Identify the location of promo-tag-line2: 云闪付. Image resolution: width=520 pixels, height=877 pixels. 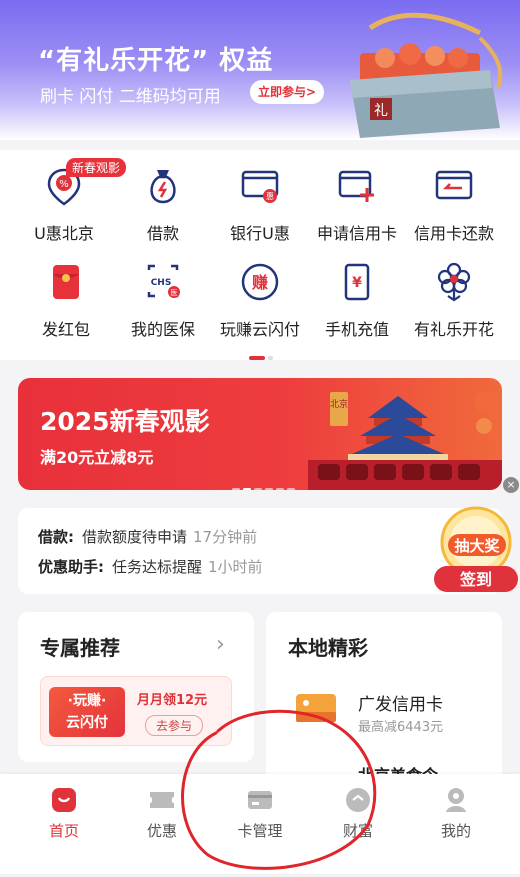
(87, 723).